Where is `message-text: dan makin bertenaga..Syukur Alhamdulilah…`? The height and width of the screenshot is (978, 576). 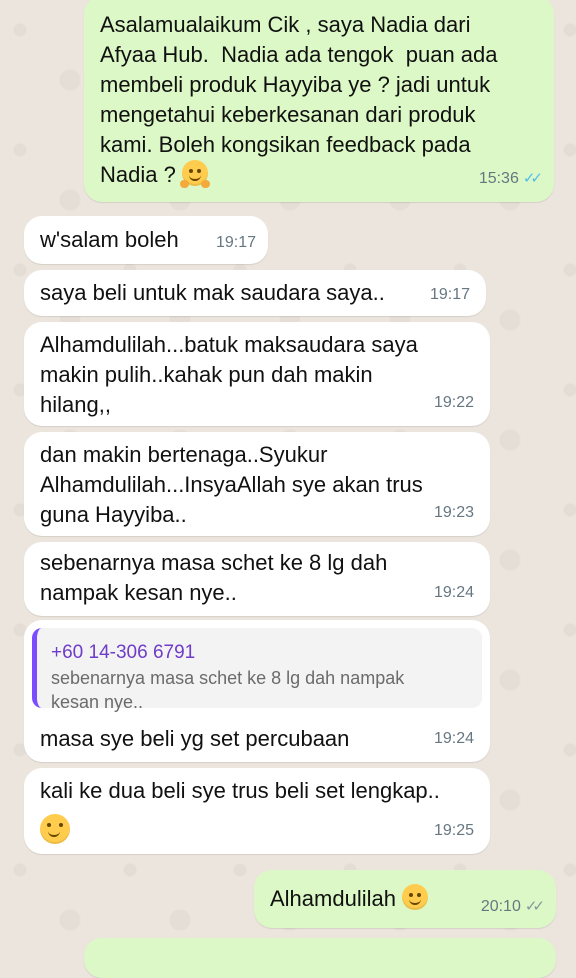 message-text: dan makin bertenaga..Syukur Alhamdulilah… is located at coordinates (231, 484).